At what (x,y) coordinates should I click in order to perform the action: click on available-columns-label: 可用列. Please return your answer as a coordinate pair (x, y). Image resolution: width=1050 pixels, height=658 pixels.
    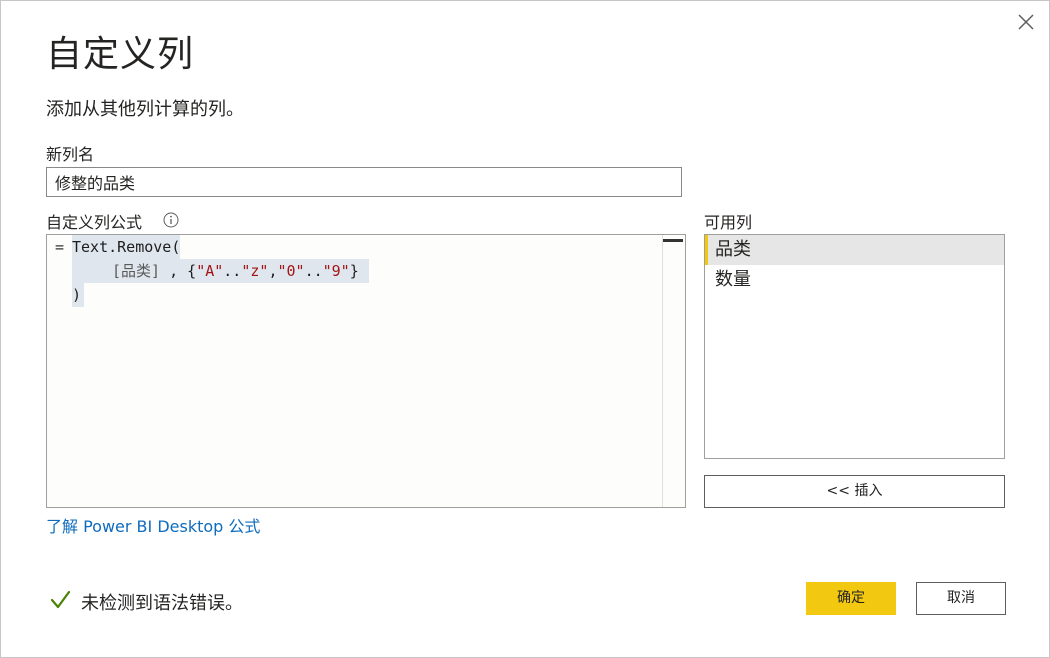
    Looking at the image, I should click on (728, 222).